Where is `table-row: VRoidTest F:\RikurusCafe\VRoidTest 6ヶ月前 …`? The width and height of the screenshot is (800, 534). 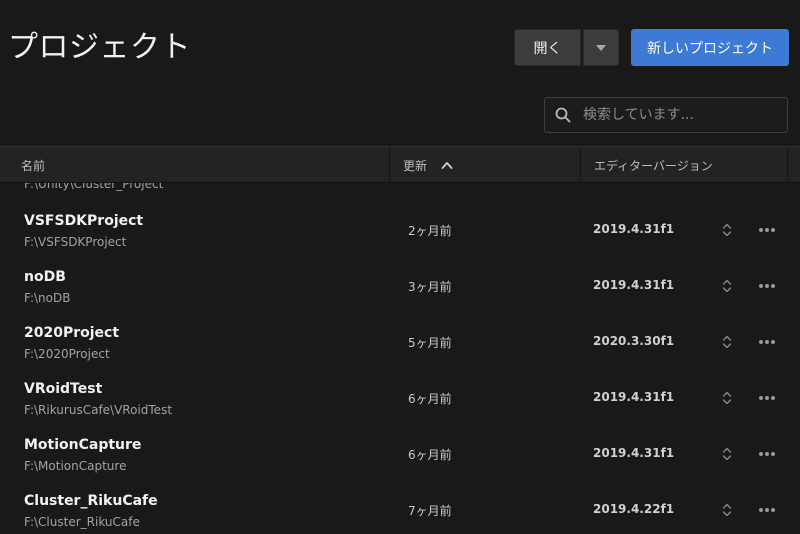
table-row: VRoidTest F:\RikurusCafe\VRoidTest 6ヶ月前 … is located at coordinates (400, 398).